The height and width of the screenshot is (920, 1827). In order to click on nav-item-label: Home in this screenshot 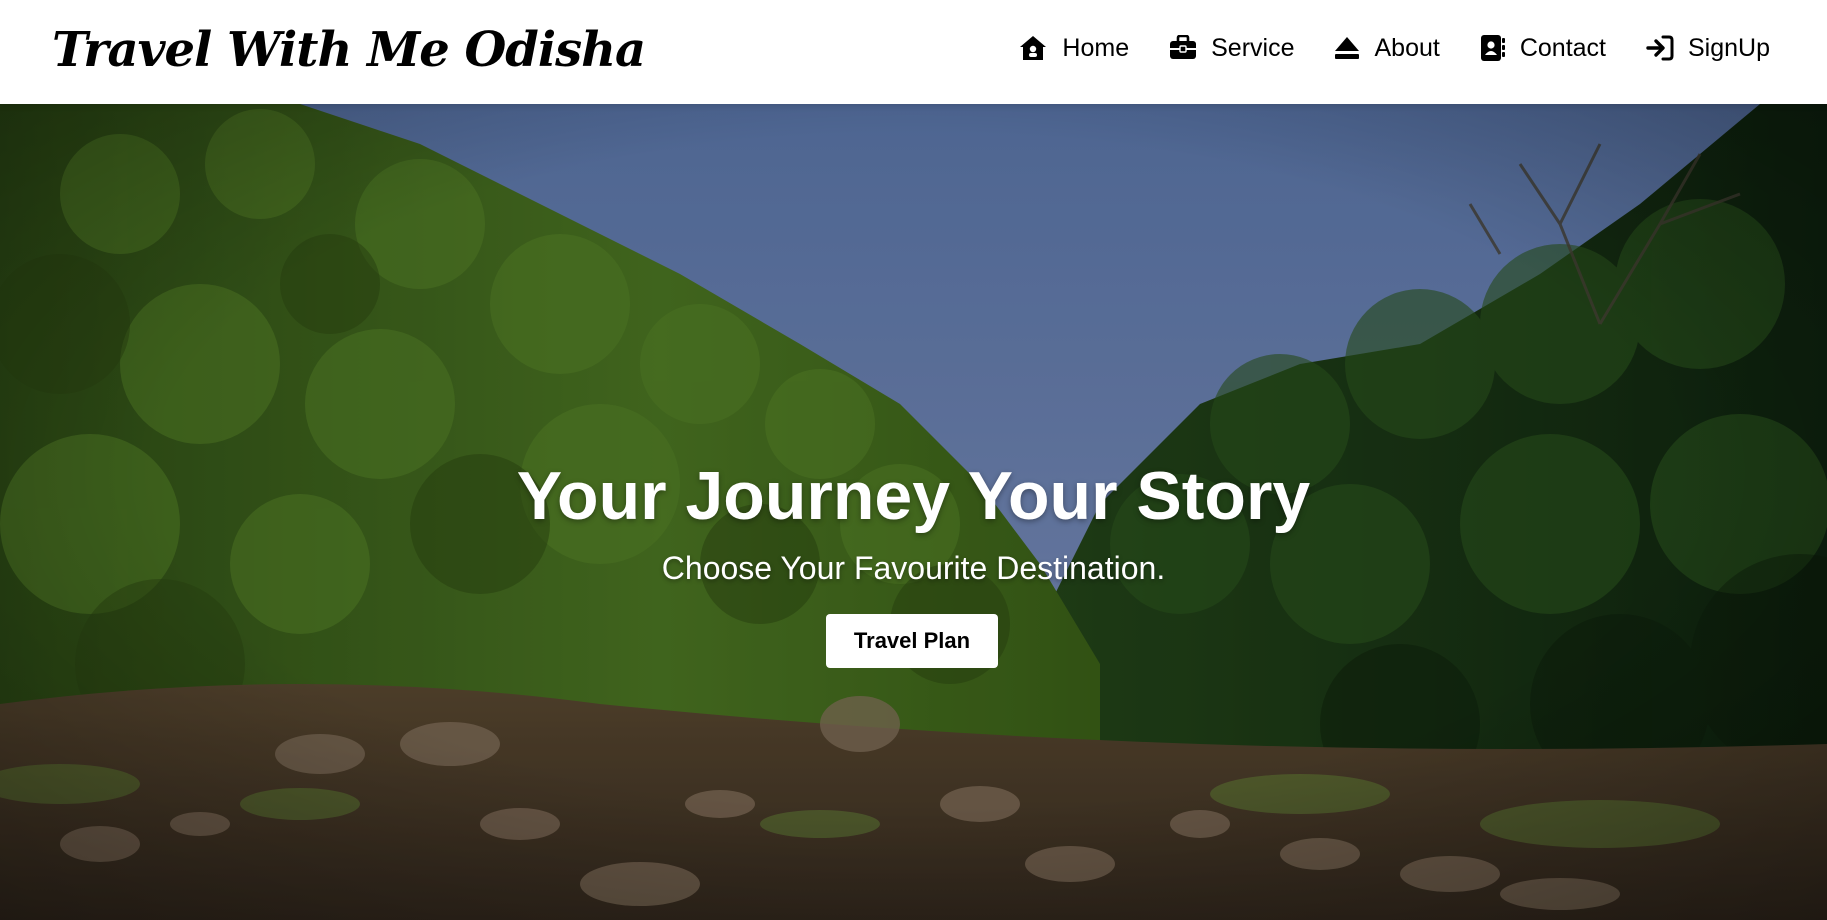, I will do `click(1096, 48)`.